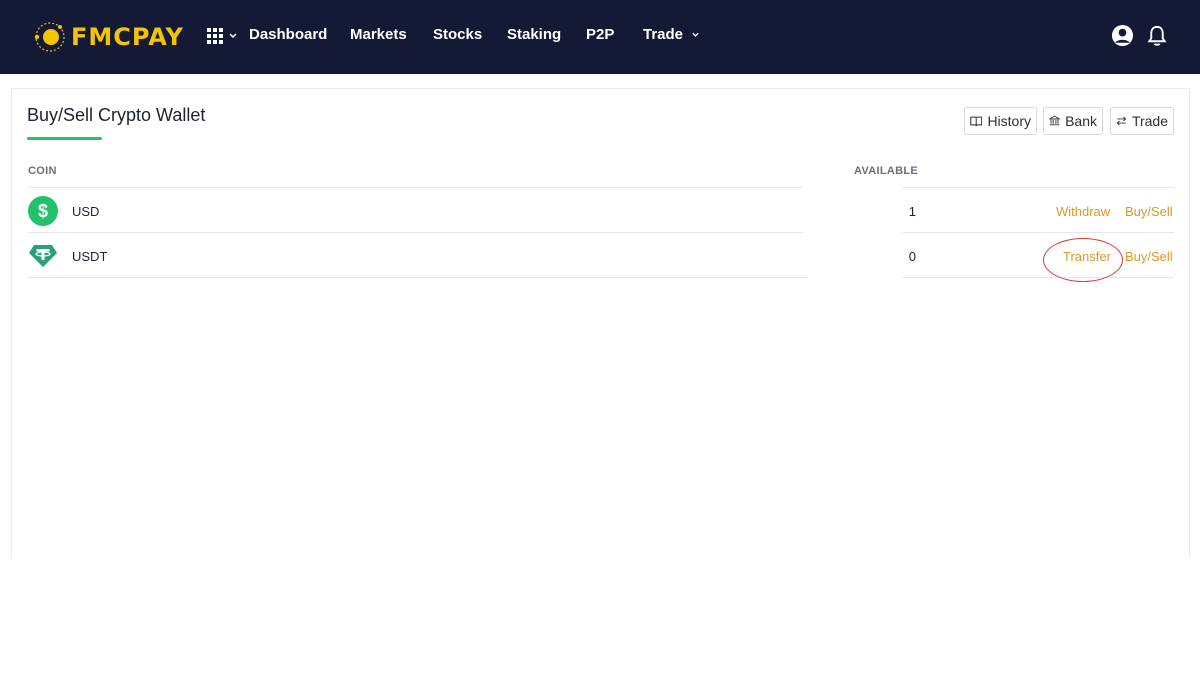 This screenshot has height=700, width=1200. I want to click on coin-available: 1, so click(912, 211).